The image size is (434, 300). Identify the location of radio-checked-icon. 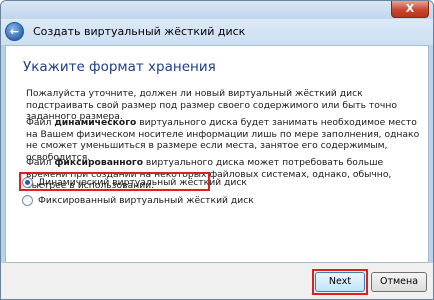
(27, 182).